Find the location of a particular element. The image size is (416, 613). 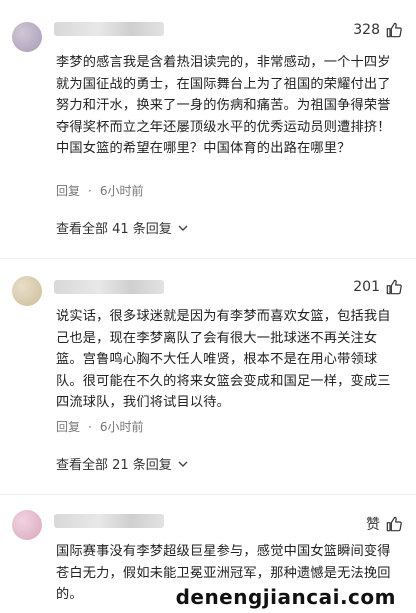

like-count: 201 is located at coordinates (366, 287).